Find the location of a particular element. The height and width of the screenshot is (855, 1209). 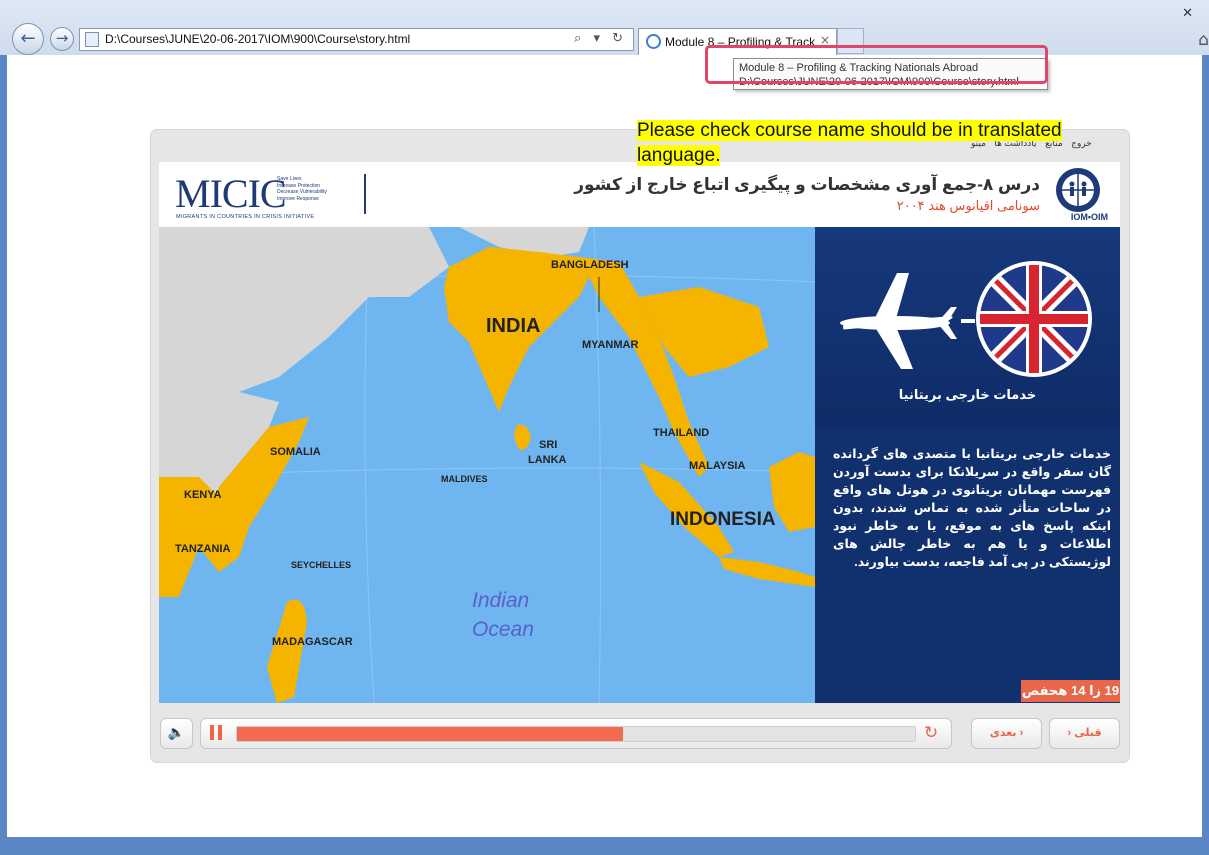

slide-counter: 19 زا 14 هحفص is located at coordinates (1070, 691).